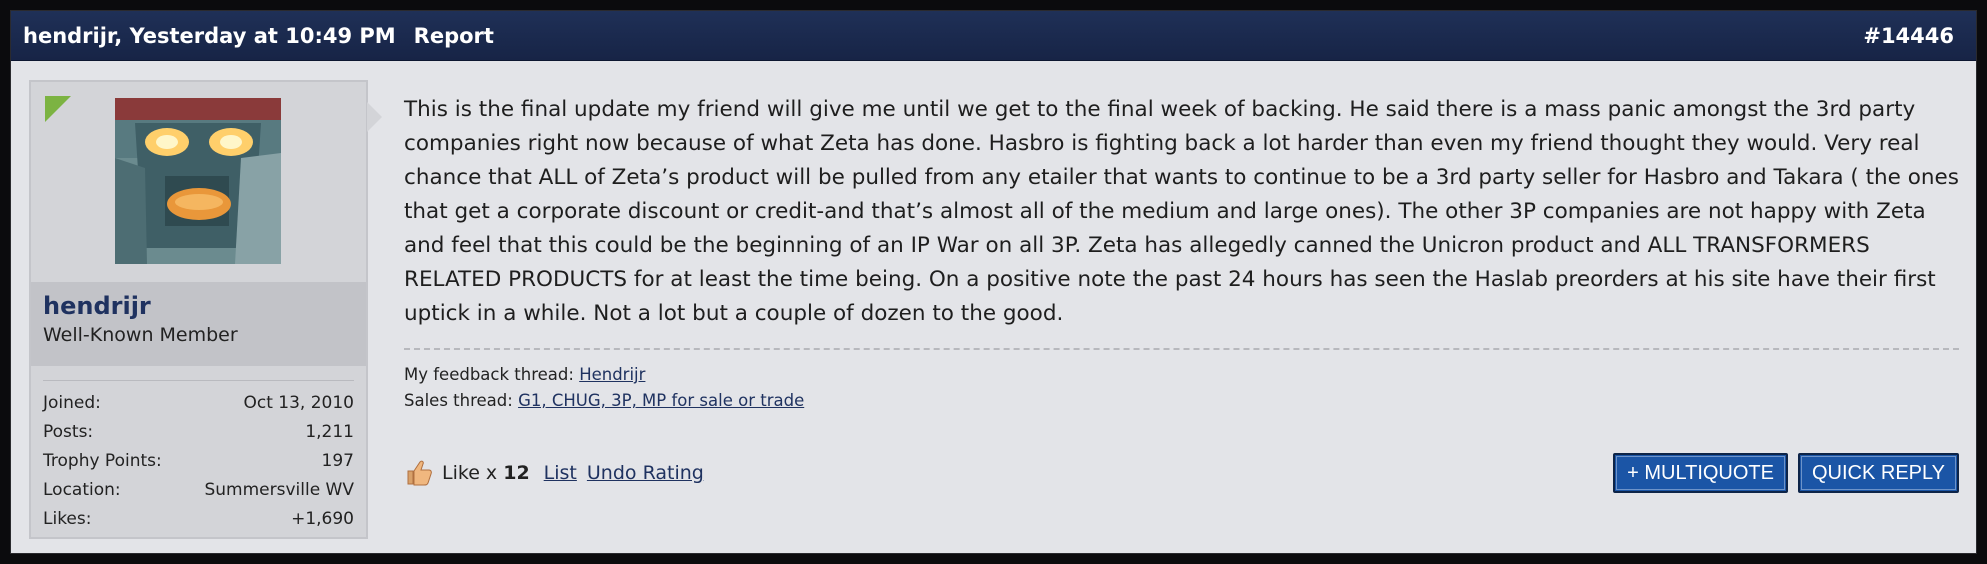 The image size is (1987, 564). Describe the element at coordinates (58, 109) in the screenshot. I see `online-indicator-icon` at that location.